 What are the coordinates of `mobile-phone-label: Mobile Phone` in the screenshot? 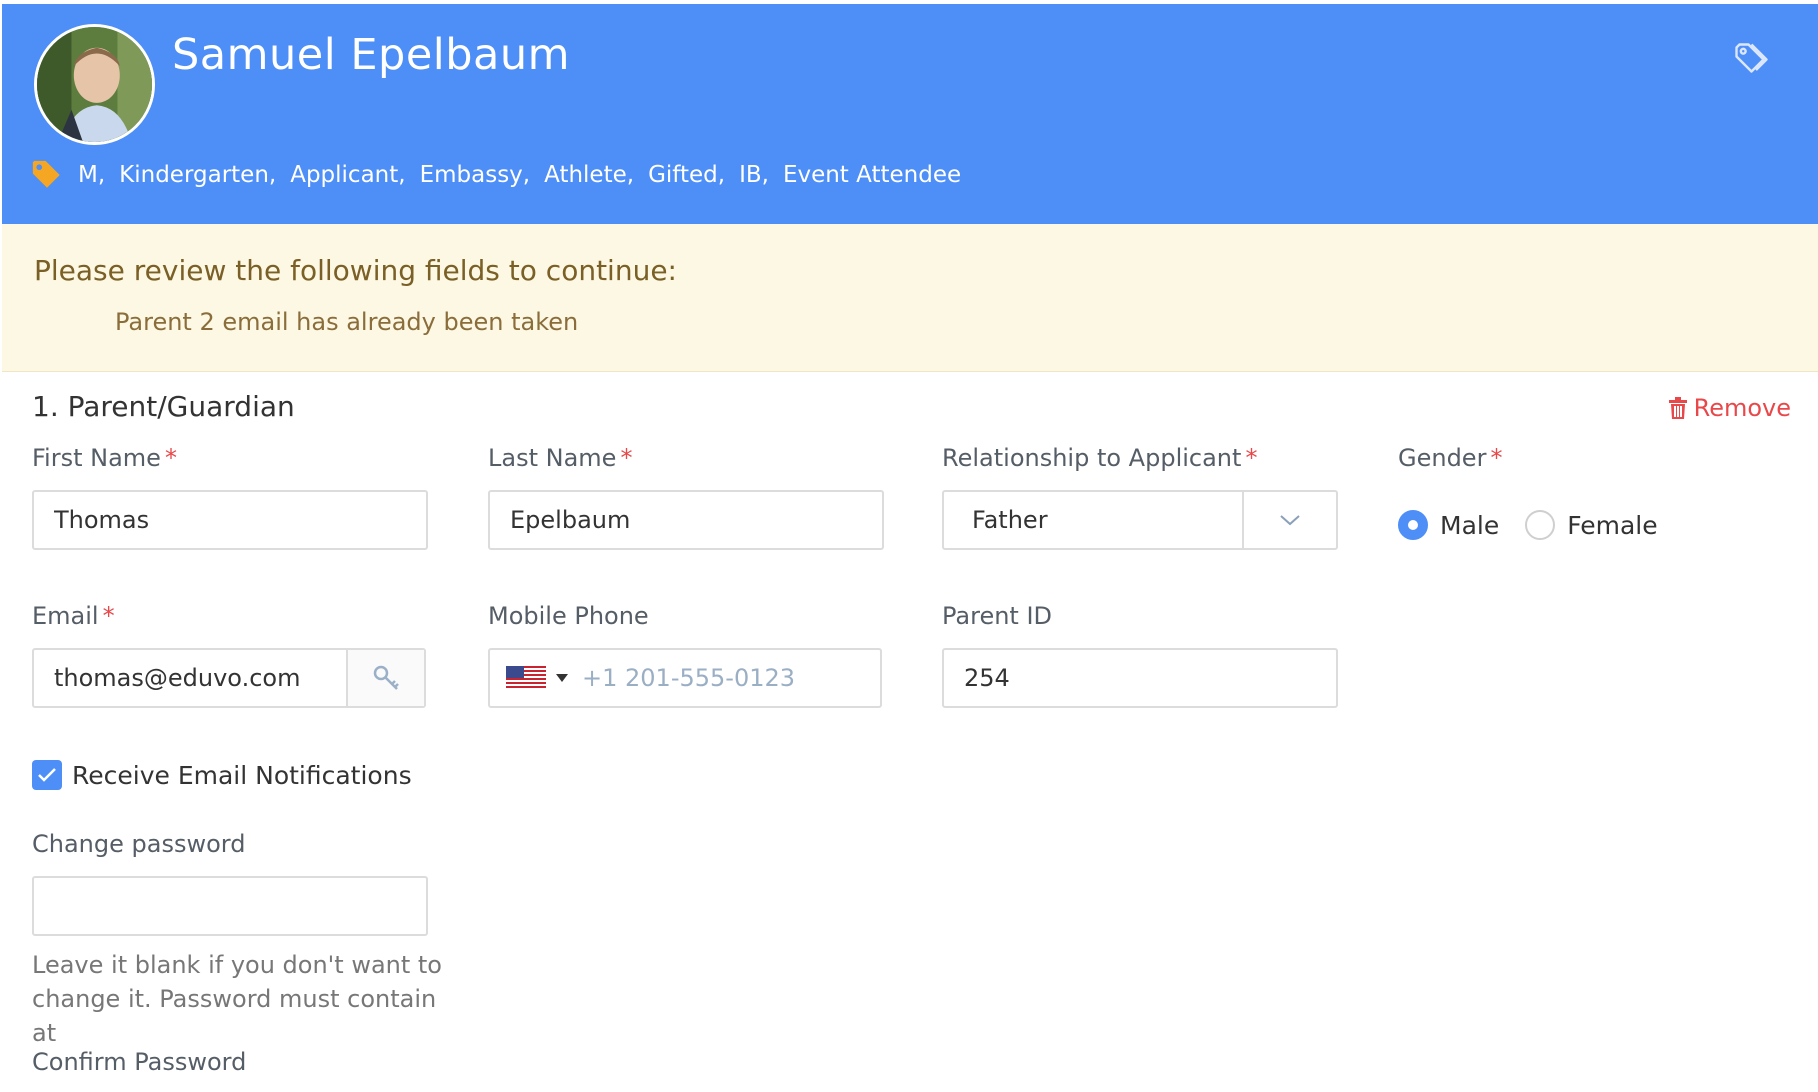 It's located at (568, 616).